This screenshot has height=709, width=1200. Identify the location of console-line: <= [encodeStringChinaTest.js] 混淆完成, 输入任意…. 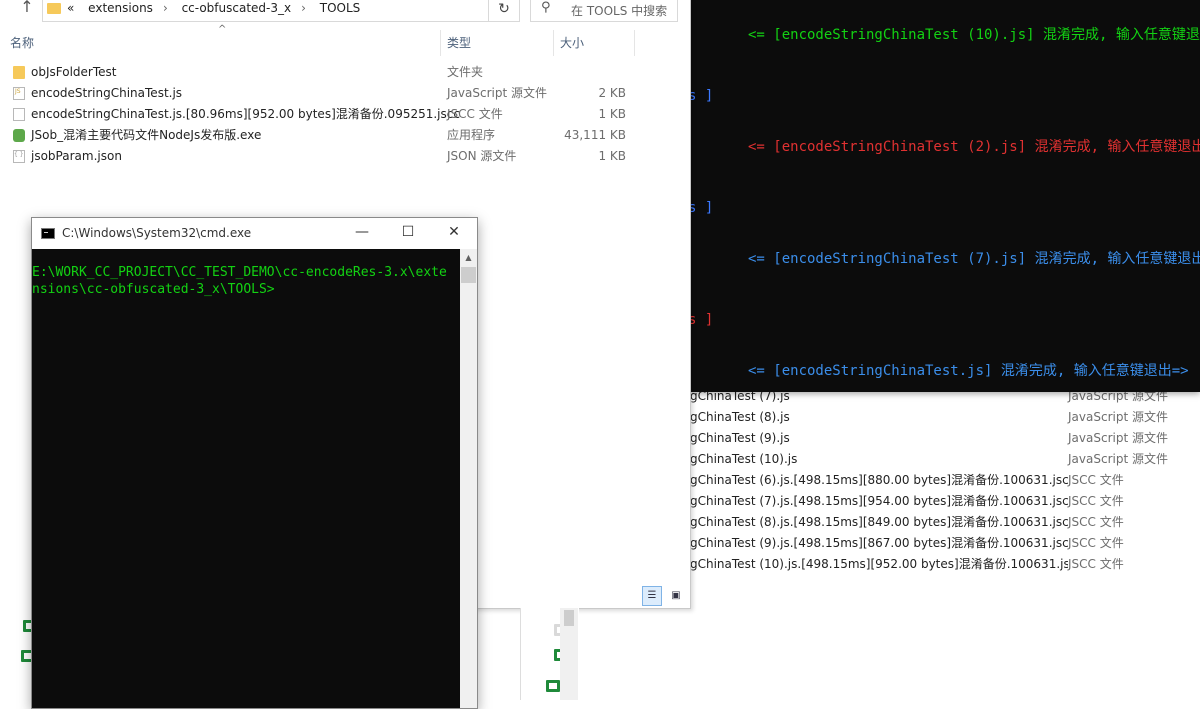
(968, 371).